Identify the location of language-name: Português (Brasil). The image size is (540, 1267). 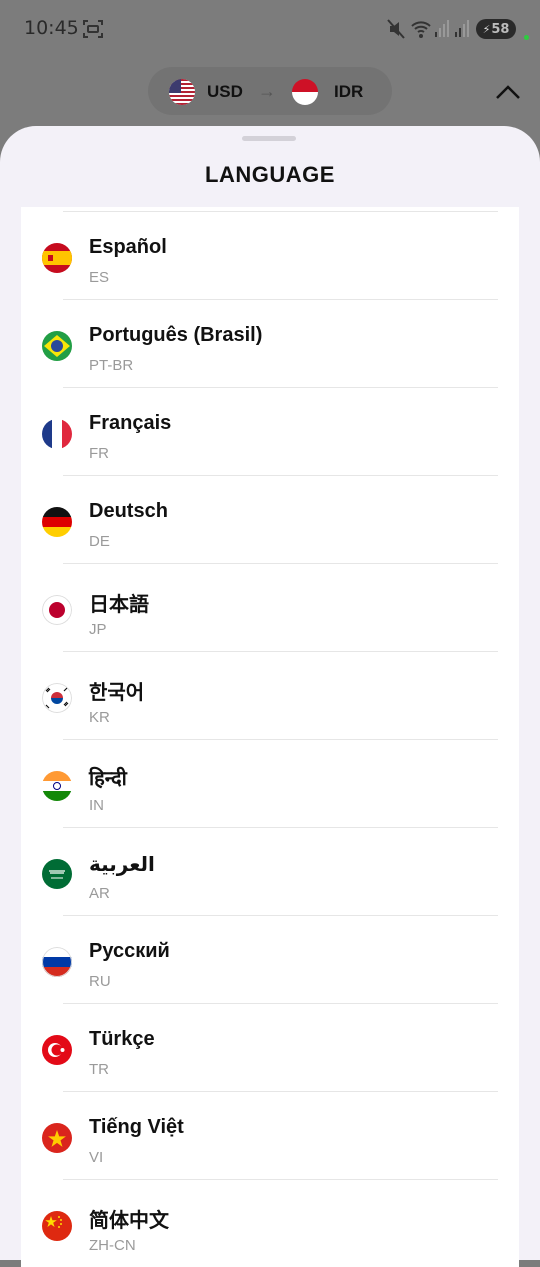
(176, 335).